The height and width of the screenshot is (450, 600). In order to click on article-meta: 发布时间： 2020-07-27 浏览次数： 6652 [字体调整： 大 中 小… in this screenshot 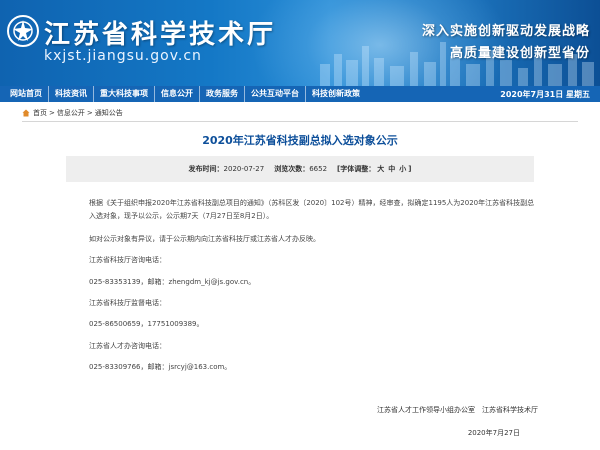, I will do `click(300, 169)`.